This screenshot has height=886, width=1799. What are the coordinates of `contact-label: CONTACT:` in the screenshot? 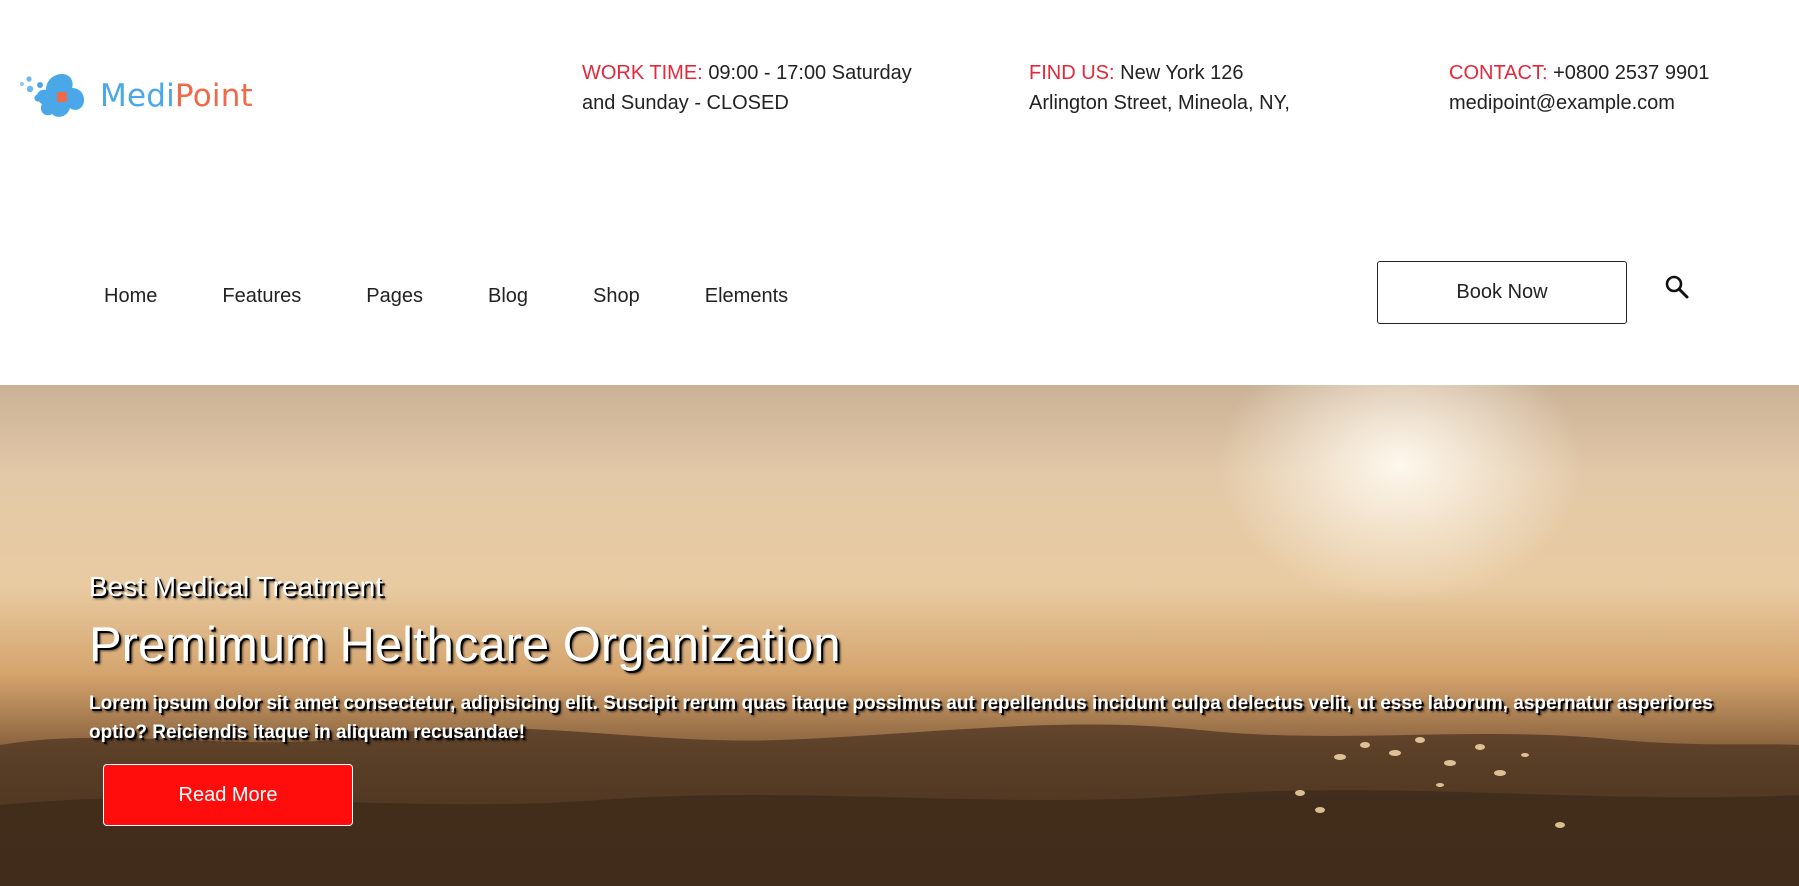 It's located at (1498, 73).